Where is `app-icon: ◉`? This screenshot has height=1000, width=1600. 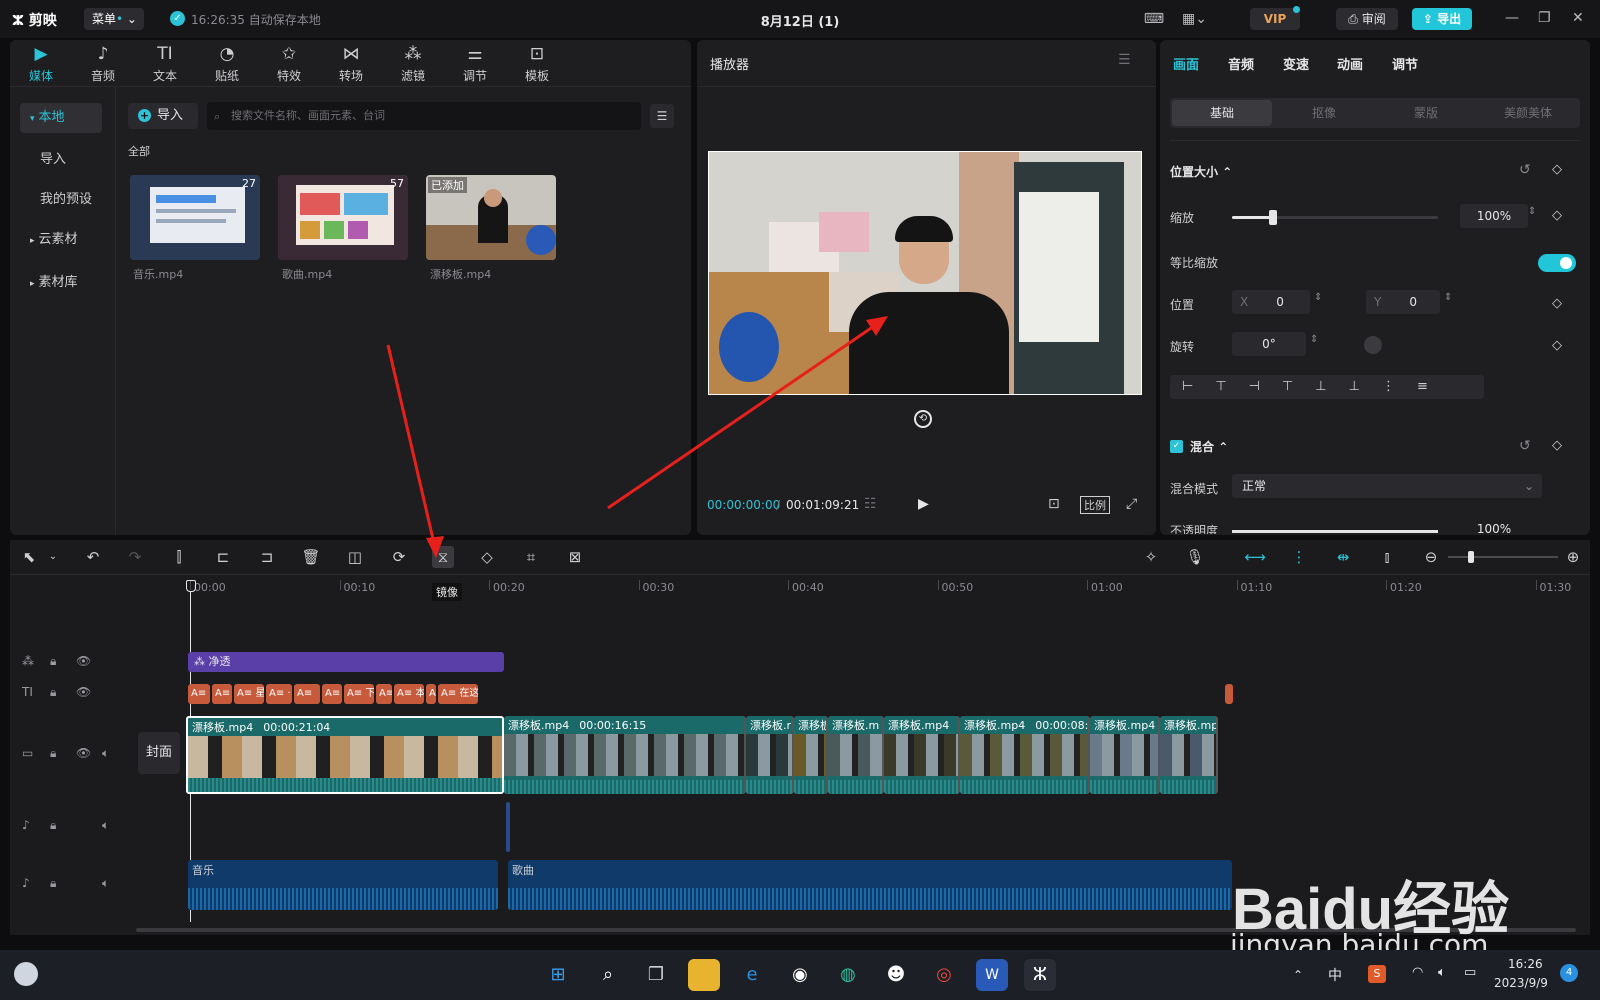 app-icon: ◉ is located at coordinates (800, 975).